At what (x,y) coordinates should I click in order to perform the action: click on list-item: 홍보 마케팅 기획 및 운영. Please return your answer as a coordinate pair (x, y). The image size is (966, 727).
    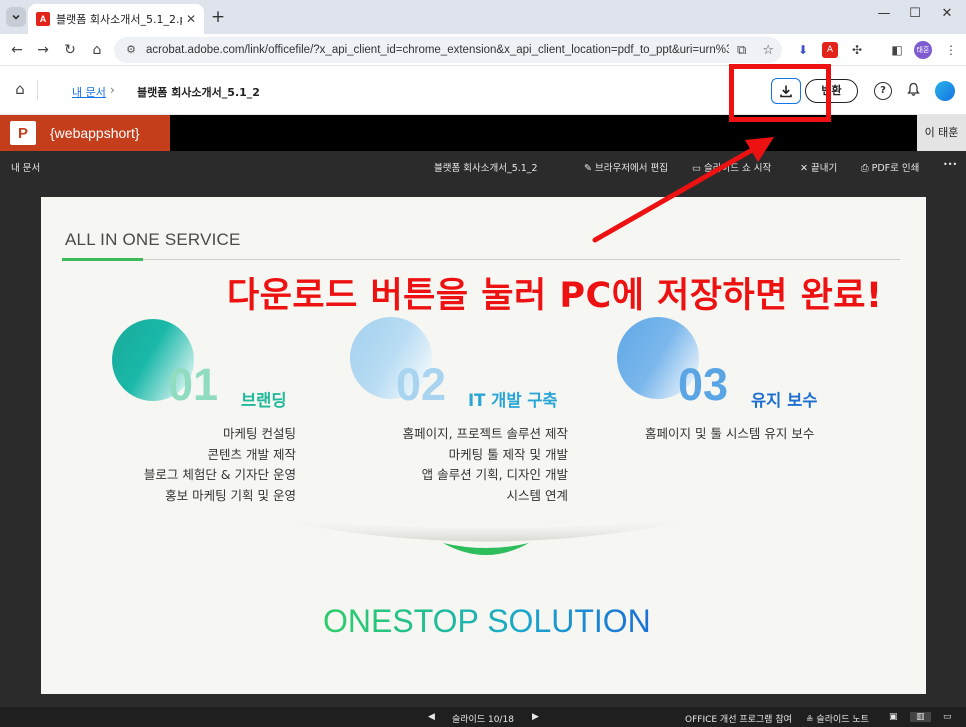
    Looking at the image, I should click on (230, 495).